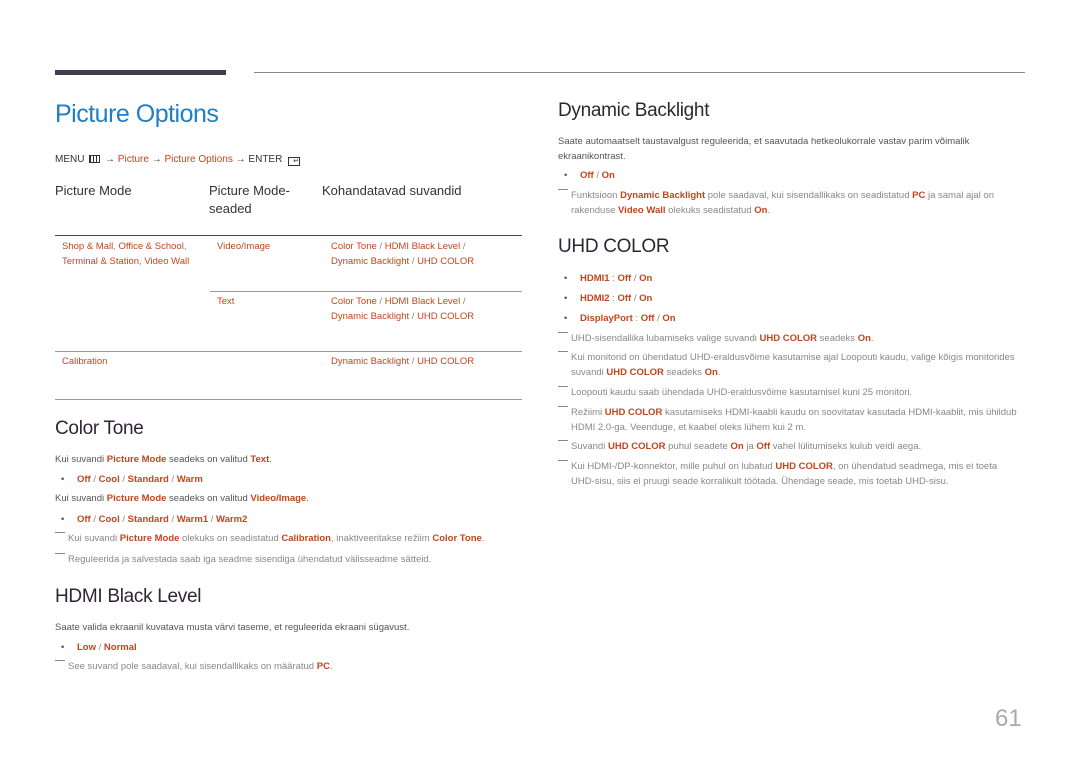 The height and width of the screenshot is (763, 1080). What do you see at coordinates (70, 159) in the screenshot?
I see `breadcrumb-menu: MENU` at bounding box center [70, 159].